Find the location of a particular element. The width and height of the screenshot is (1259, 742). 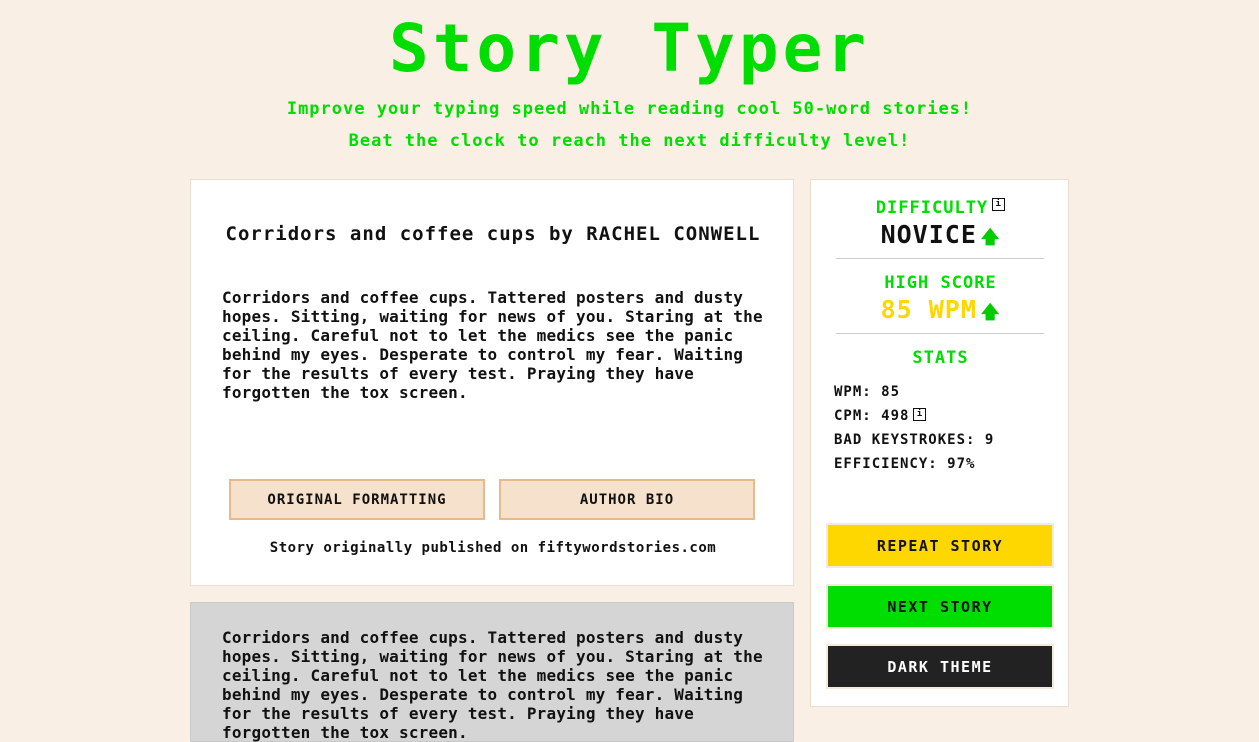

stat-cpm-row: CPM: 498 i is located at coordinates (880, 416).